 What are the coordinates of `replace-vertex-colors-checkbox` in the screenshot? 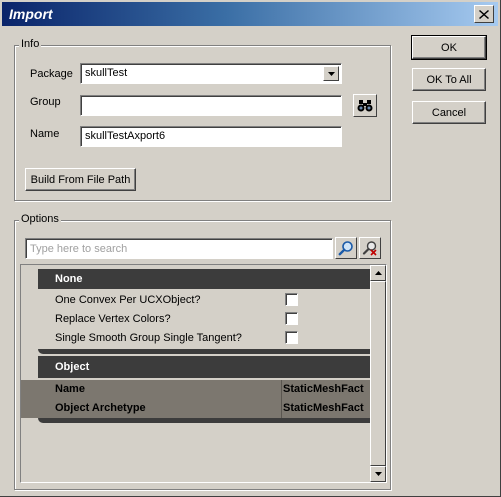 It's located at (291, 318).